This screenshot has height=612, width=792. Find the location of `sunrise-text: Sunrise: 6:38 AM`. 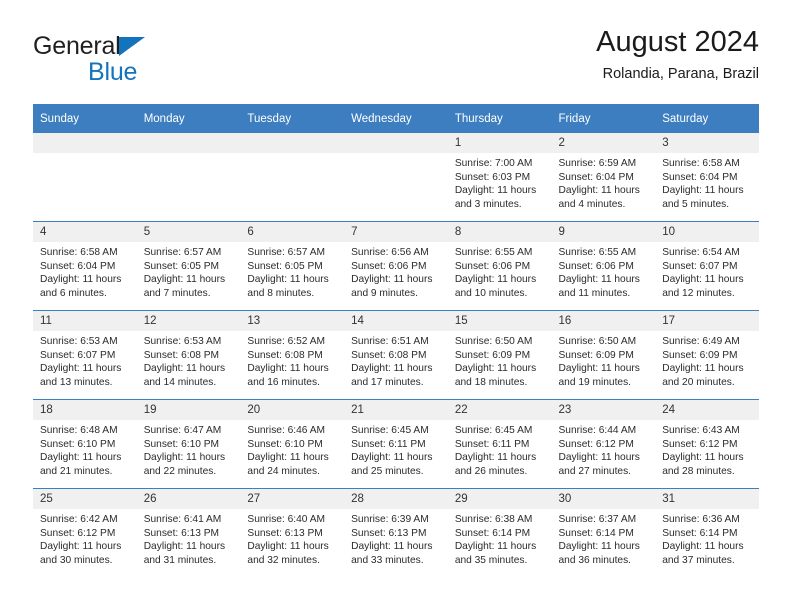

sunrise-text: Sunrise: 6:38 AM is located at coordinates (493, 519).